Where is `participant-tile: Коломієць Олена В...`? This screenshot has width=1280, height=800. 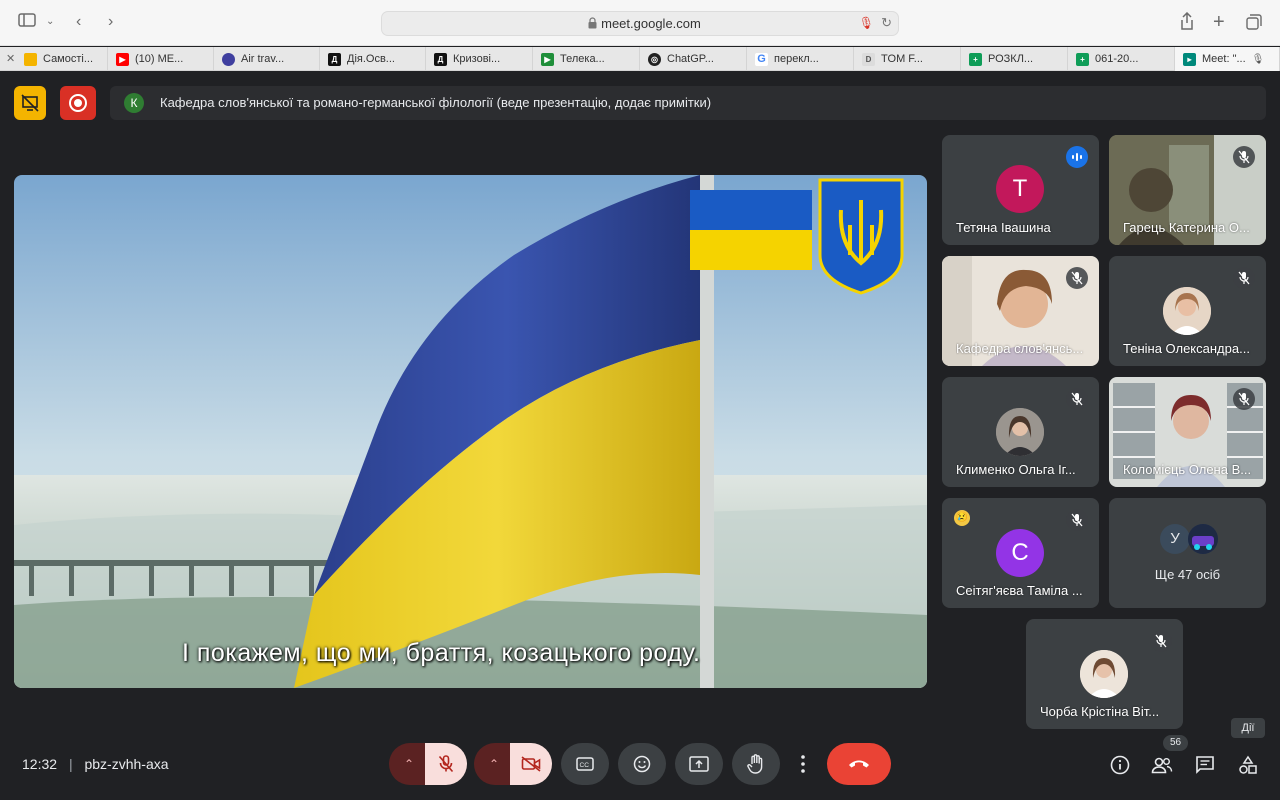 participant-tile: Коломієць Олена В... is located at coordinates (1187, 432).